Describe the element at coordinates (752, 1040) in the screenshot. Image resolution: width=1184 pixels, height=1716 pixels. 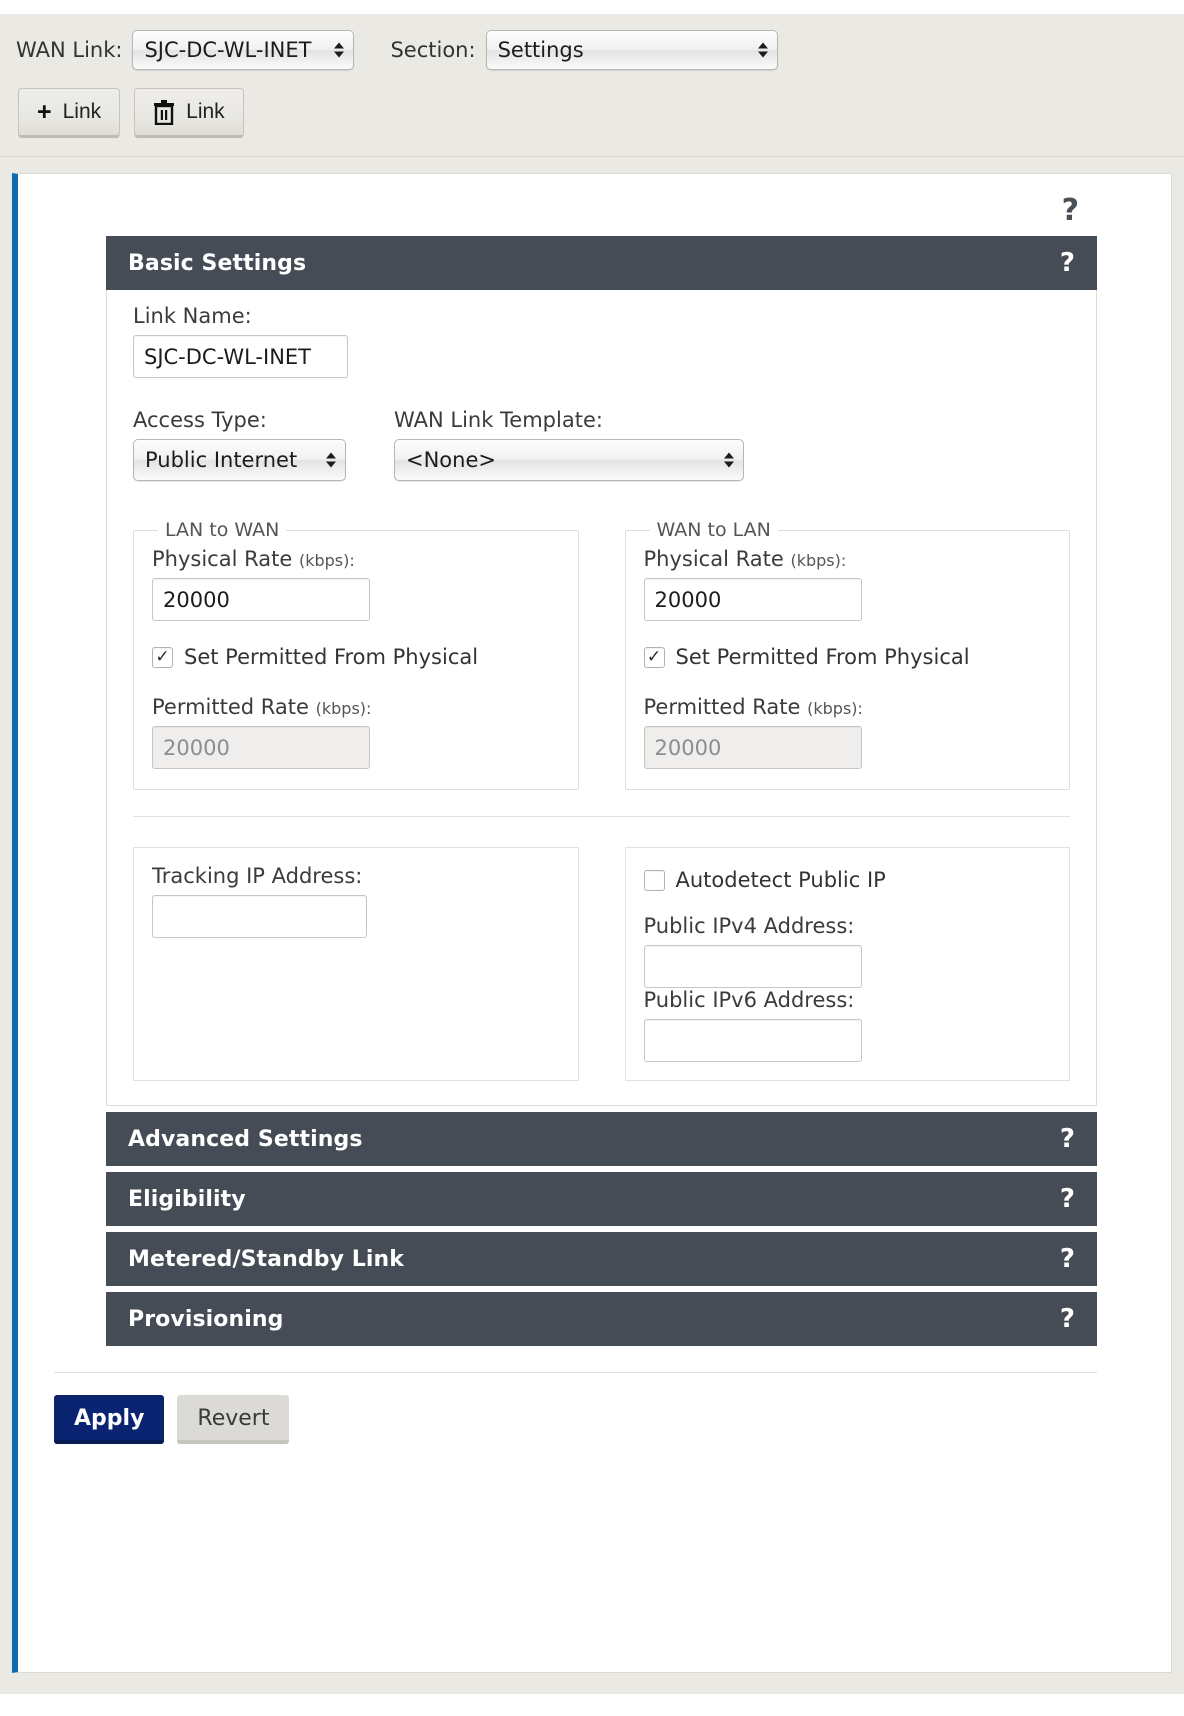
I see `public-ipv6-input` at that location.